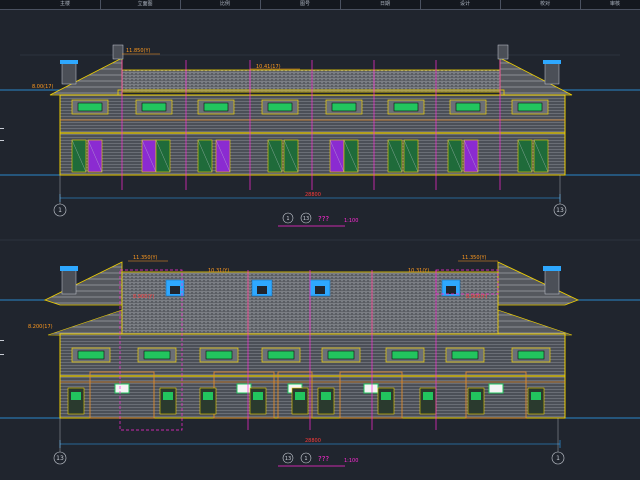 The height and width of the screenshot is (480, 640). What do you see at coordinates (536, 76) in the screenshot?
I see `roof-right-wing` at bounding box center [536, 76].